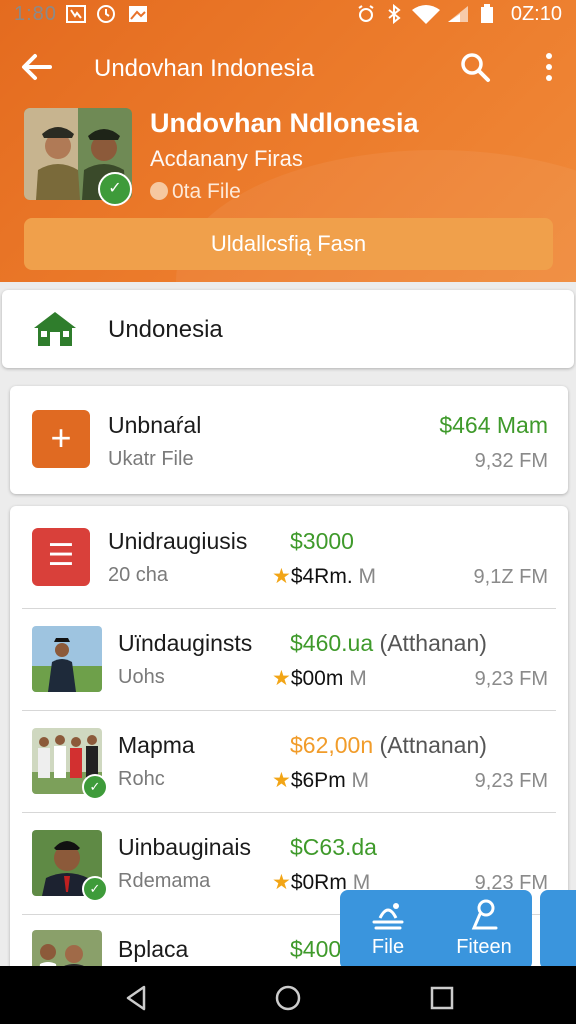 This screenshot has width=576, height=1024. What do you see at coordinates (458, 14) in the screenshot?
I see `signal-icon` at bounding box center [458, 14].